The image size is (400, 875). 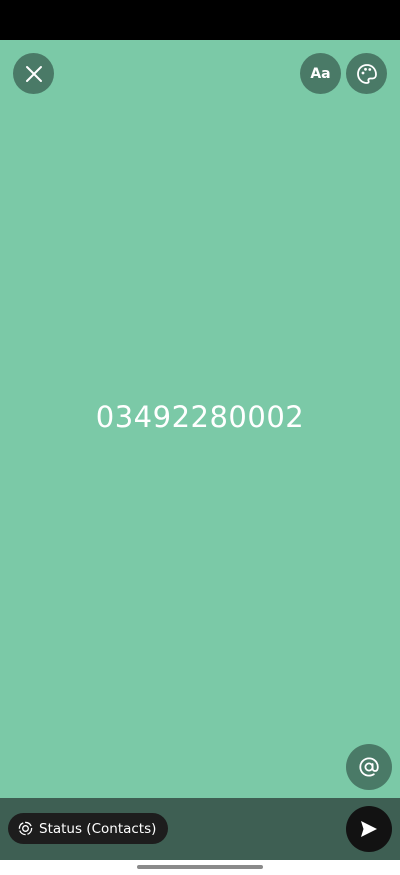 I want to click on font-style-label: Aa, so click(x=320, y=73).